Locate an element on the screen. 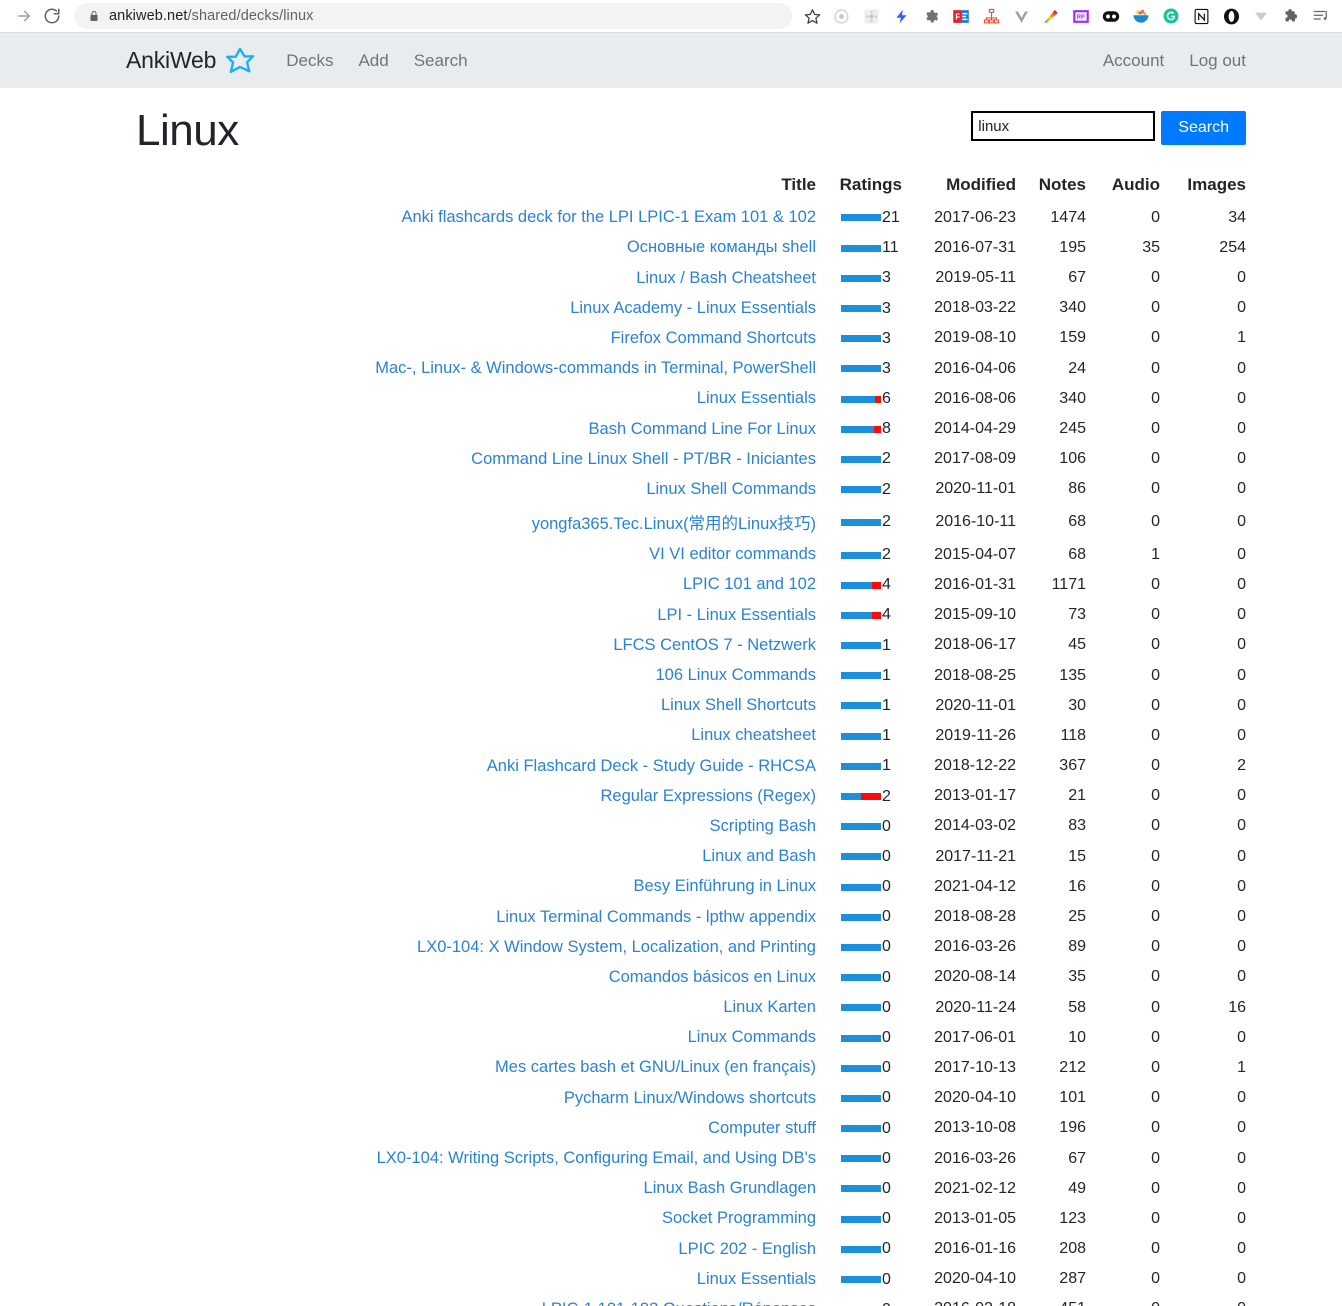  deck-title-cell: Linux Academy - Linux Essentials is located at coordinates (476, 308).